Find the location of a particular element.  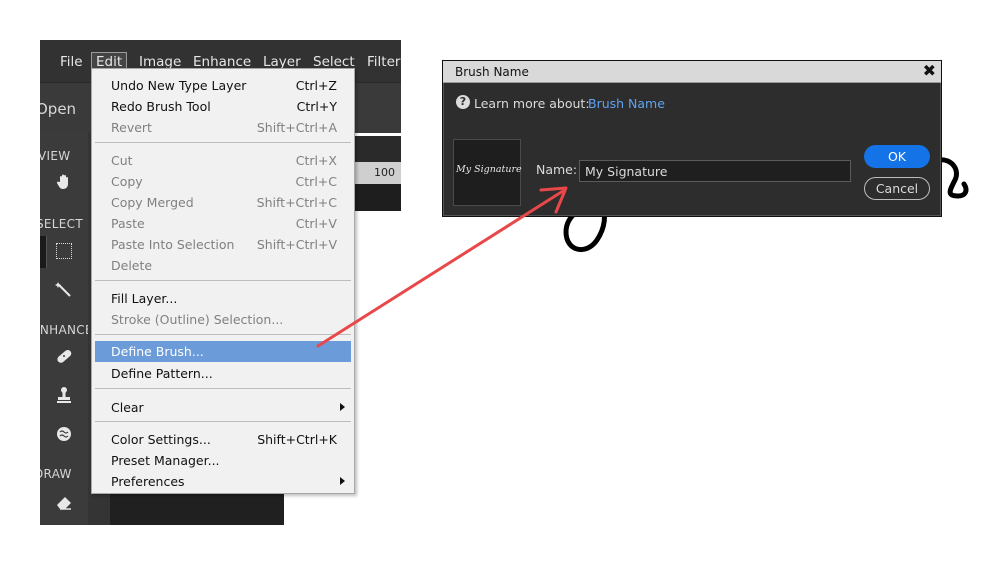

menu-item-color-settings: Color Settings... Shift+Ctrl+K is located at coordinates (223, 439).